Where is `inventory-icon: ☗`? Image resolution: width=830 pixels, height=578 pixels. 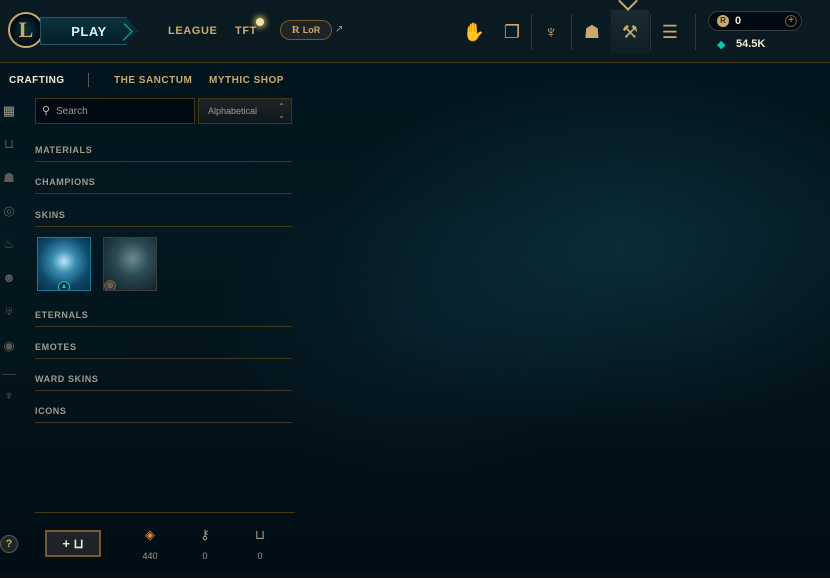
inventory-icon: ☗ is located at coordinates (592, 32).